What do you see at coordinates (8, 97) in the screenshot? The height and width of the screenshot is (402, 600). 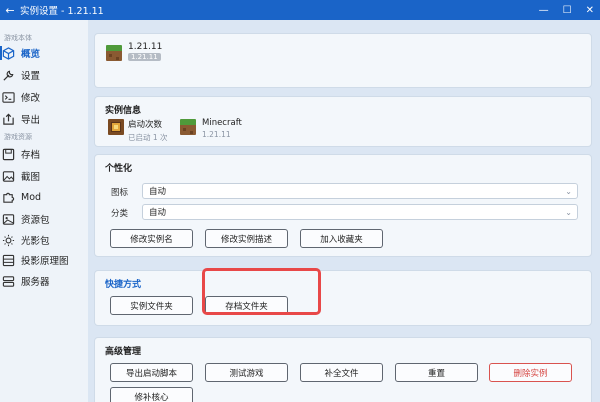 I see `terminal-icon` at bounding box center [8, 97].